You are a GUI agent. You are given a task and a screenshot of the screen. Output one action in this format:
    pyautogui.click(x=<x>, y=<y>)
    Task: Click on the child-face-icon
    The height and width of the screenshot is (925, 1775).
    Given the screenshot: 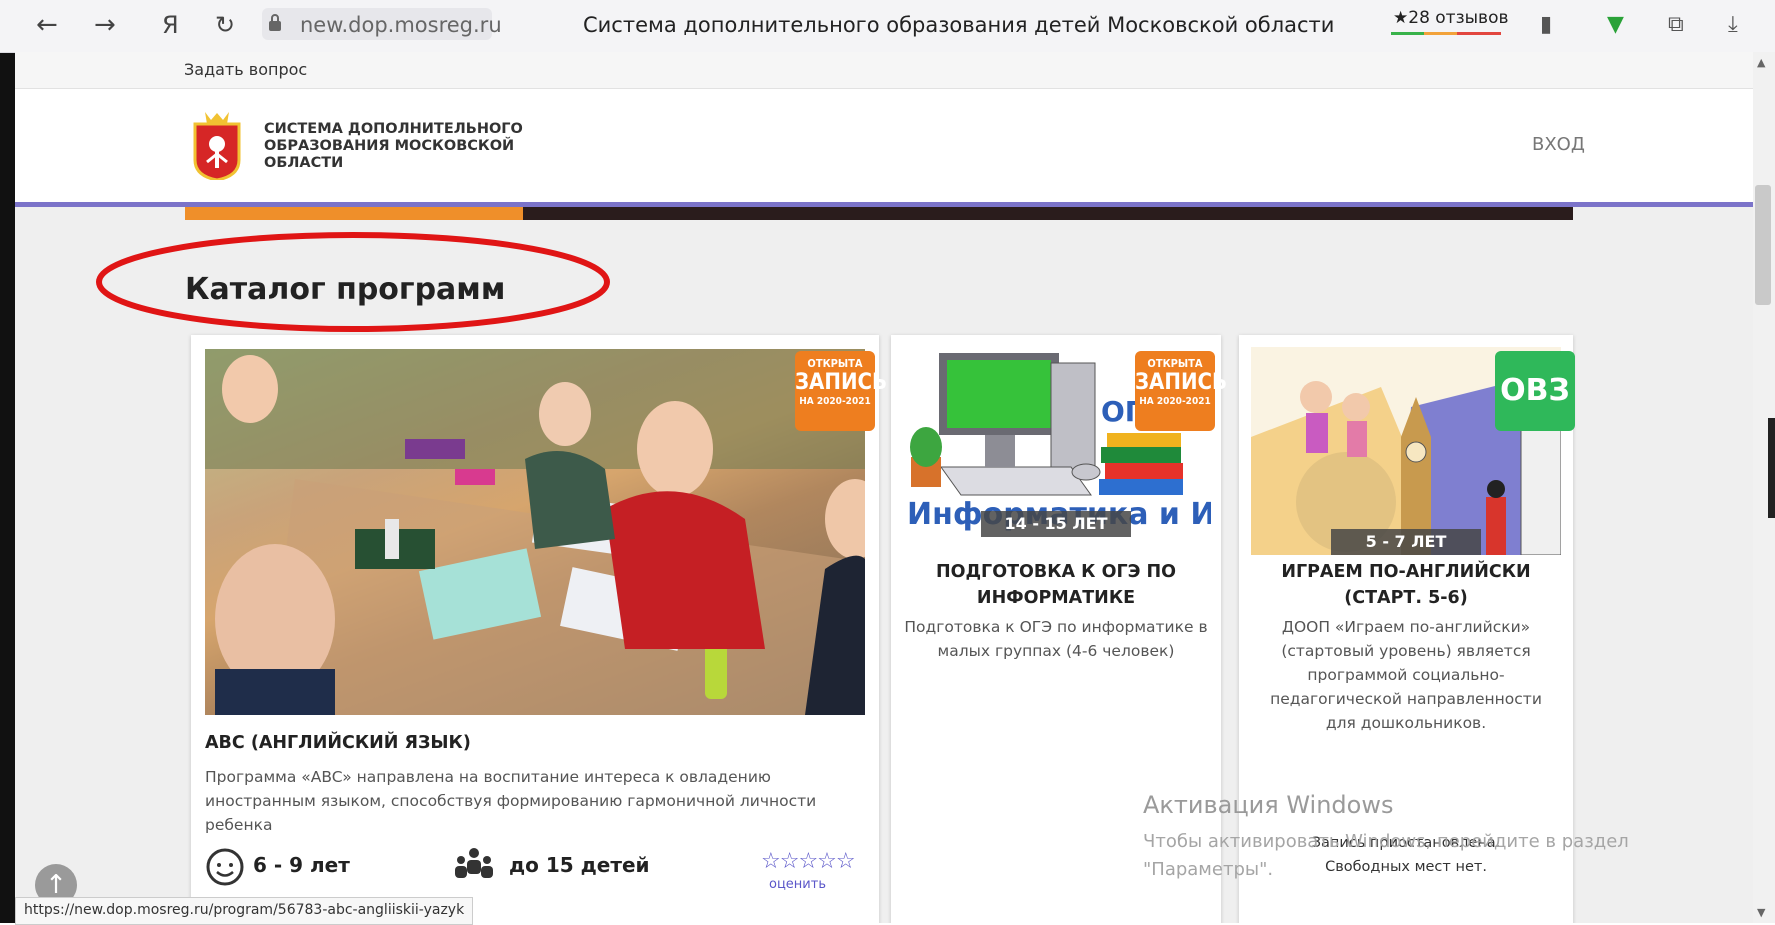 What is the action you would take?
    pyautogui.click(x=225, y=867)
    